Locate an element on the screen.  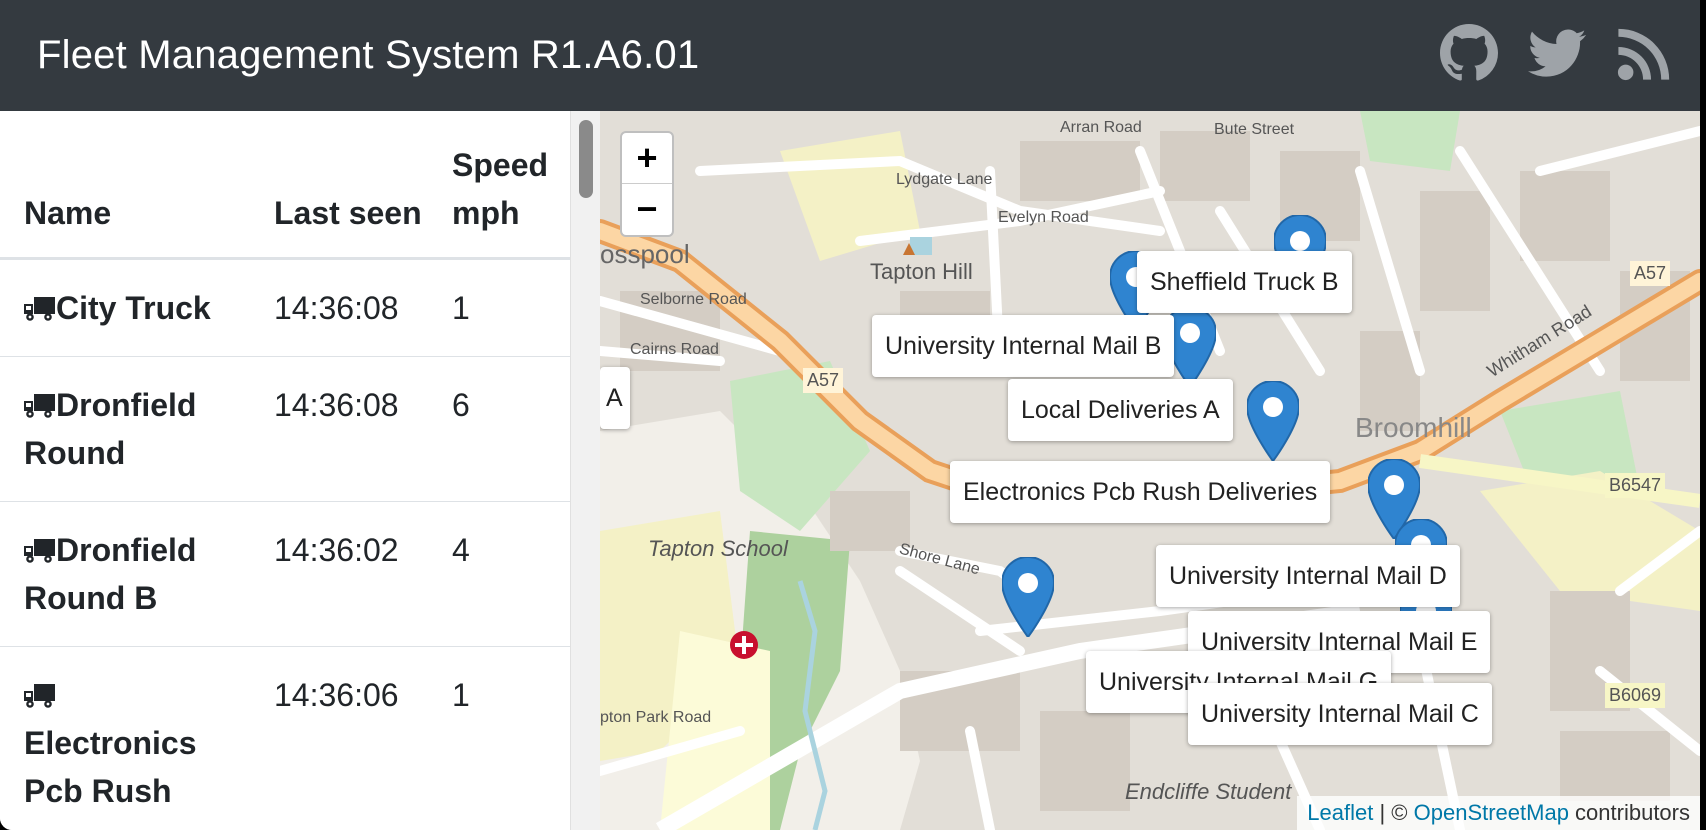
twitter-icon is located at coordinates (1557, 53).